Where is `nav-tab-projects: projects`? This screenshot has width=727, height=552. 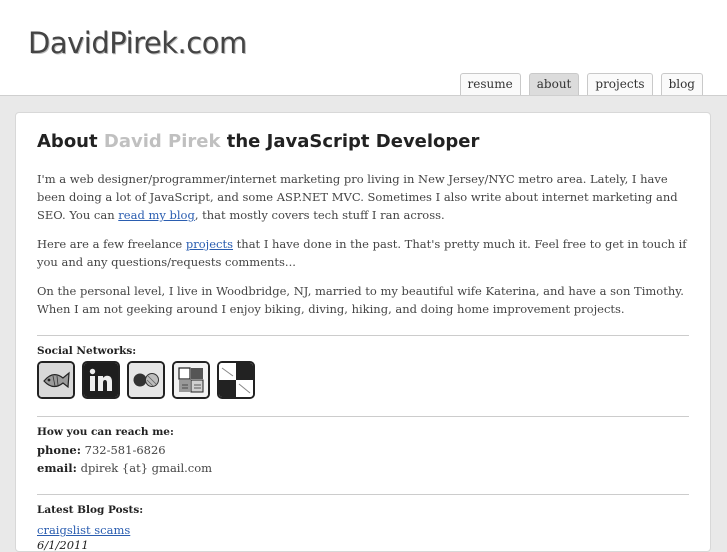
nav-tab-projects: projects is located at coordinates (620, 84).